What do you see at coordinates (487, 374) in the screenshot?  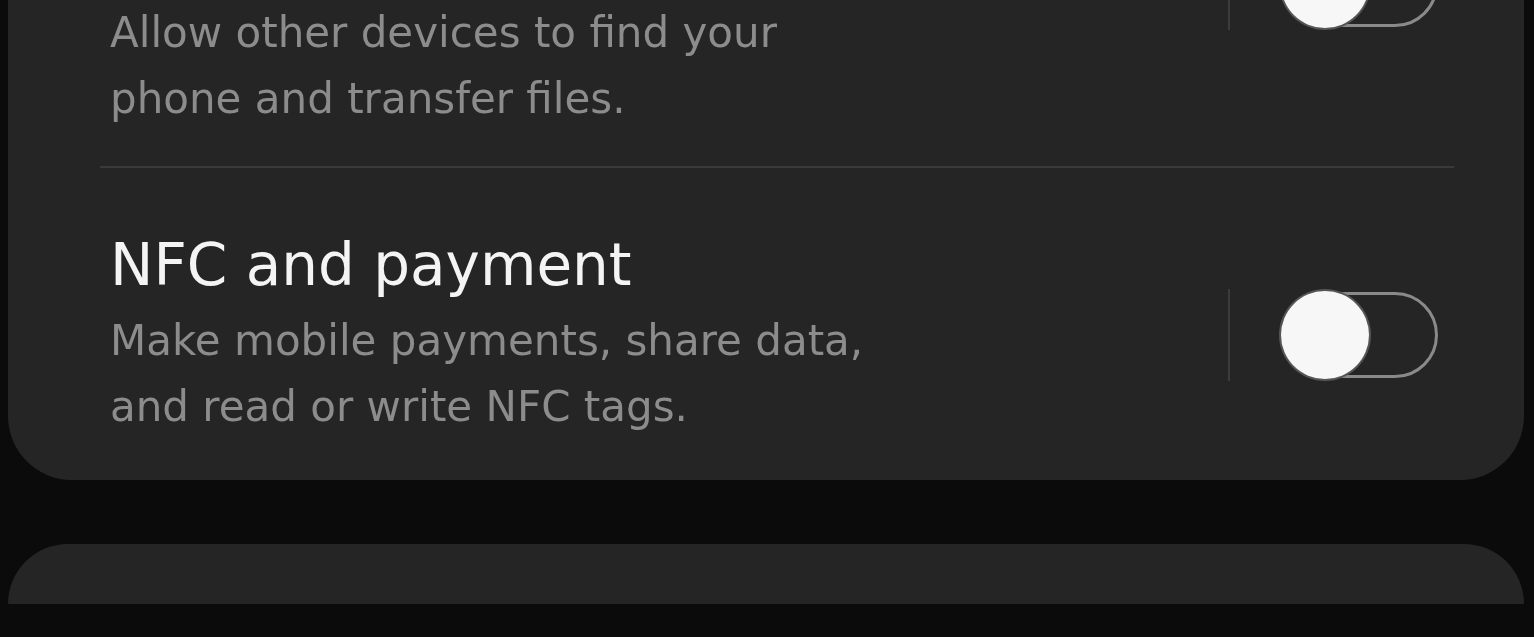 I see `setting-description: Make mobile payments, share data, and read or write NFC tags.` at bounding box center [487, 374].